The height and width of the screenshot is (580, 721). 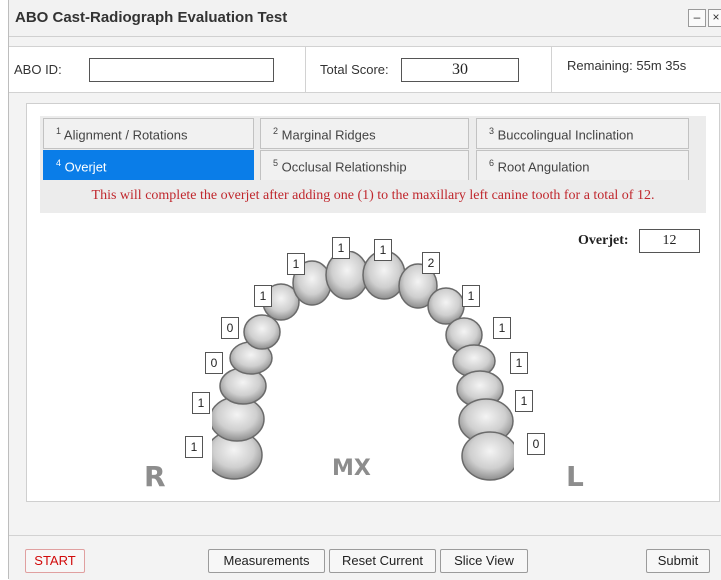 What do you see at coordinates (155, 476) in the screenshot?
I see `right-side-label: R` at bounding box center [155, 476].